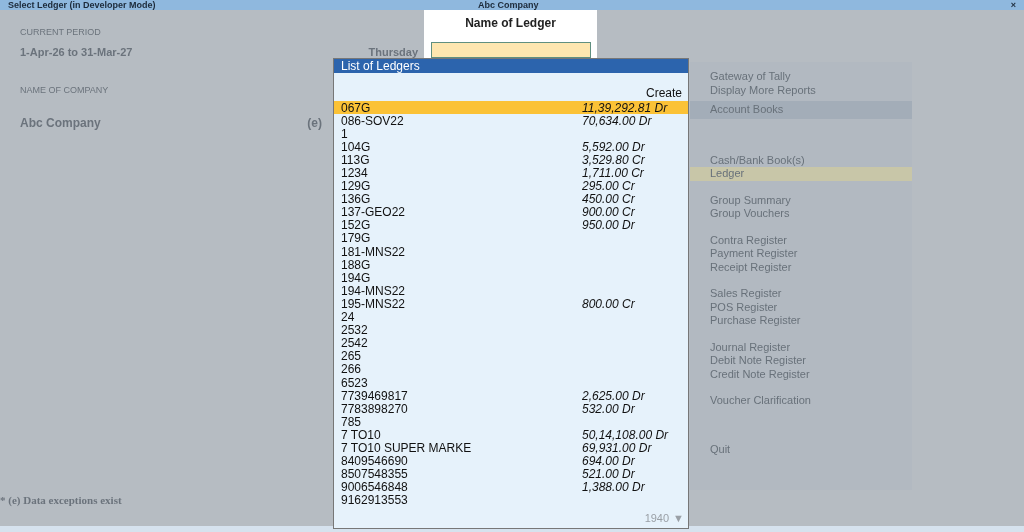  Describe the element at coordinates (356, 225) in the screenshot. I see `ledger-name: 152G` at that location.